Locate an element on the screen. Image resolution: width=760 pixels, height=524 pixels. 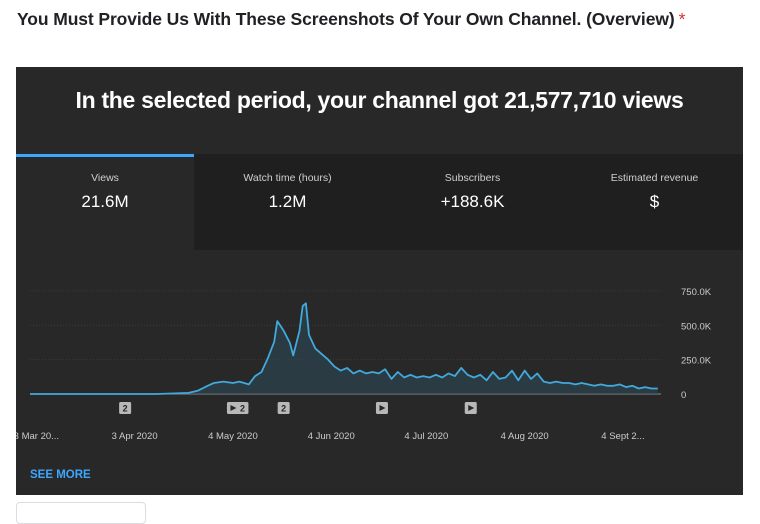
required-asterisk: * is located at coordinates (682, 19).